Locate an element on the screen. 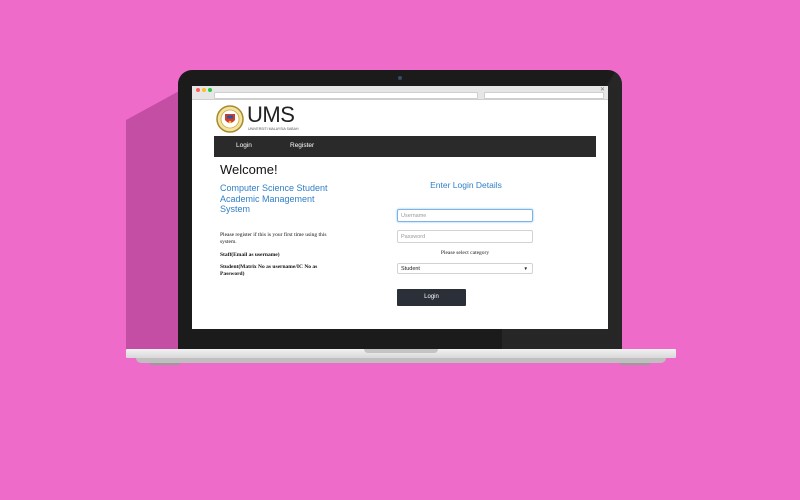 The height and width of the screenshot is (500, 800). laptop-foot-left is located at coordinates (165, 364).